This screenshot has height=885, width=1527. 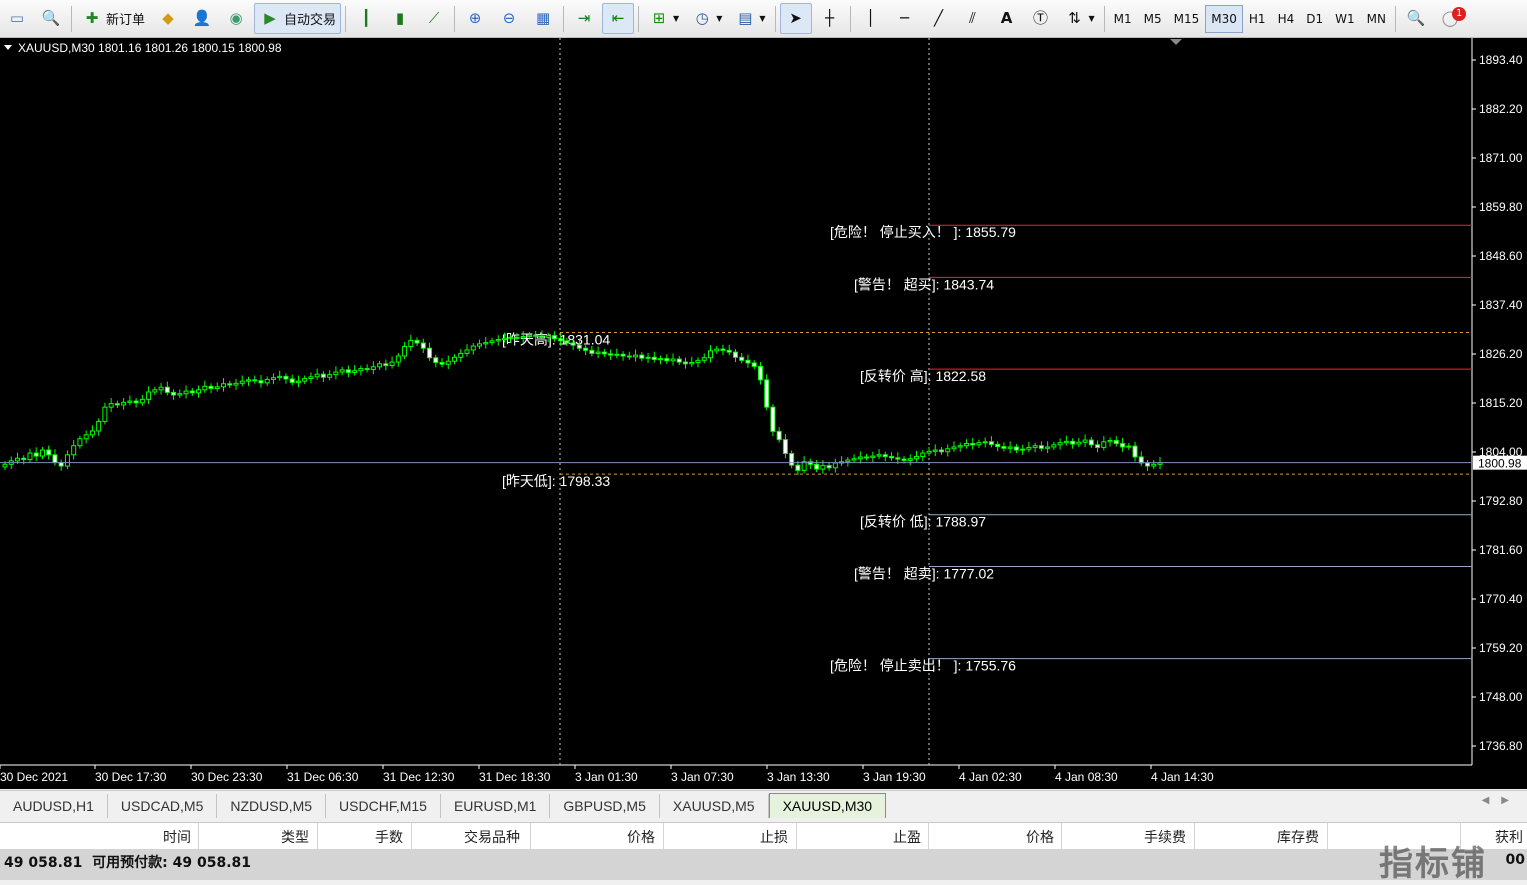 What do you see at coordinates (1286, 19) in the screenshot?
I see `timeframe-h4: H4` at bounding box center [1286, 19].